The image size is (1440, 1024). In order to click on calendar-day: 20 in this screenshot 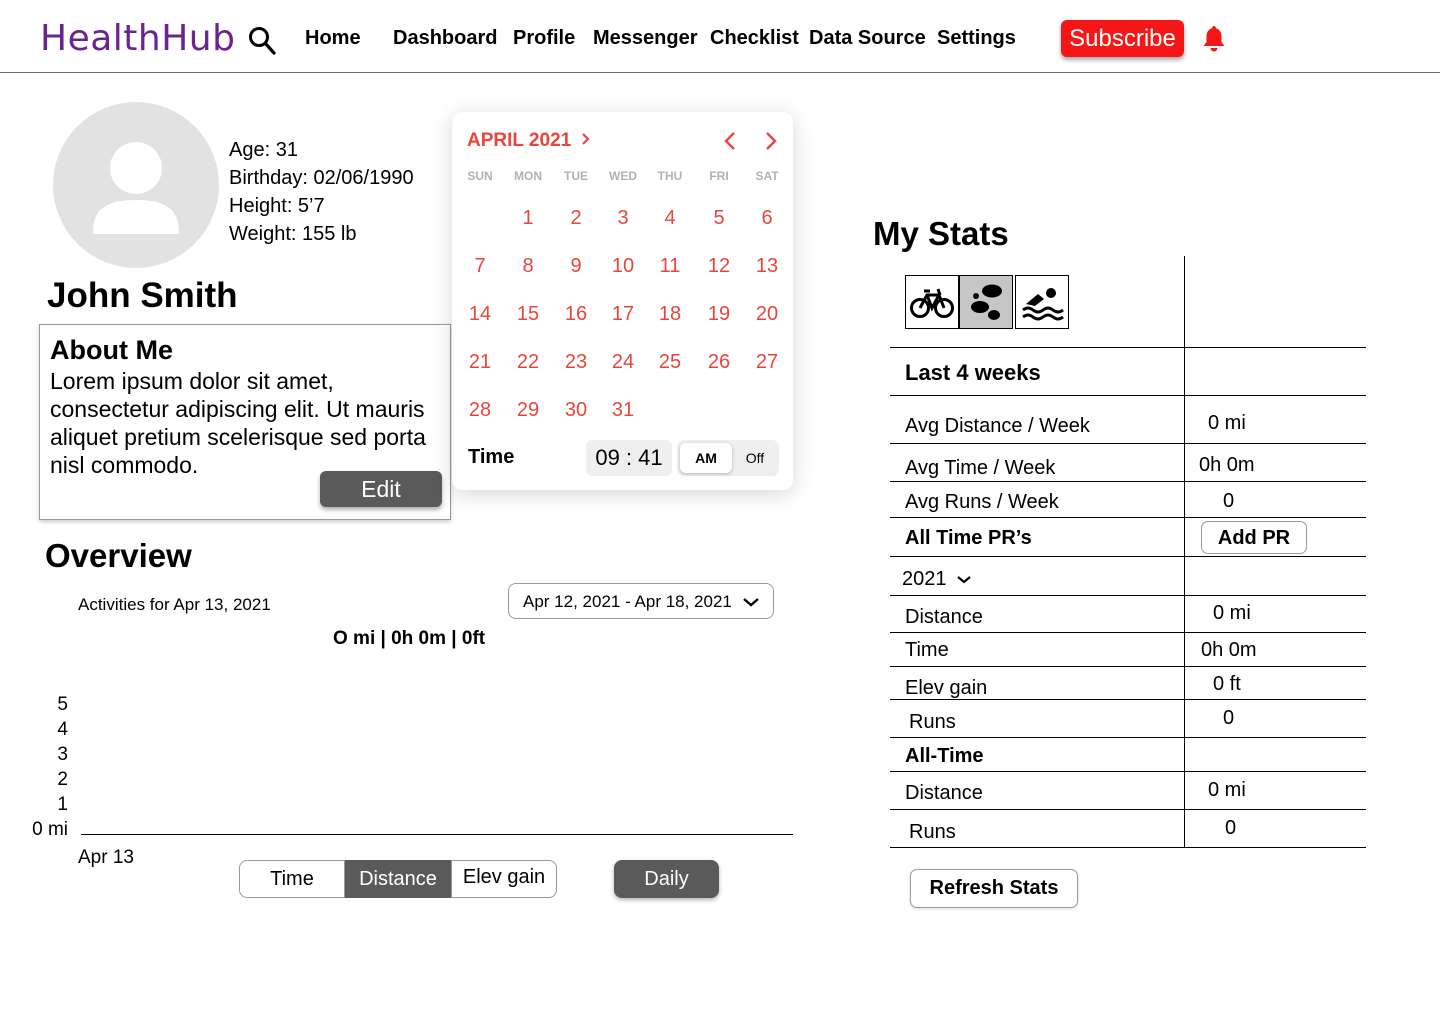, I will do `click(767, 314)`.